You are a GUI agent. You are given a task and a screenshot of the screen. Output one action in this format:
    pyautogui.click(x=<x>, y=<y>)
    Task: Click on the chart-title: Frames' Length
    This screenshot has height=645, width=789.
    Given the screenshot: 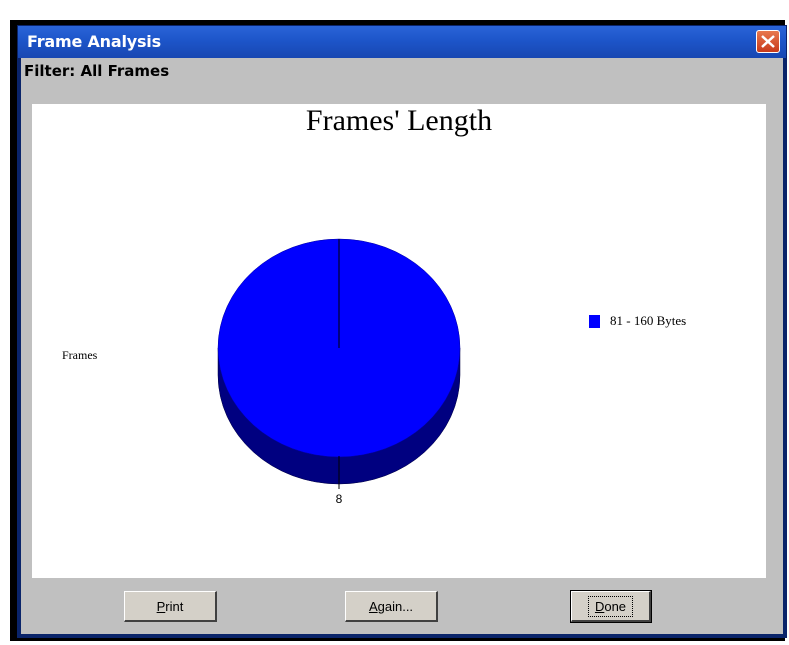 What is the action you would take?
    pyautogui.click(x=399, y=120)
    